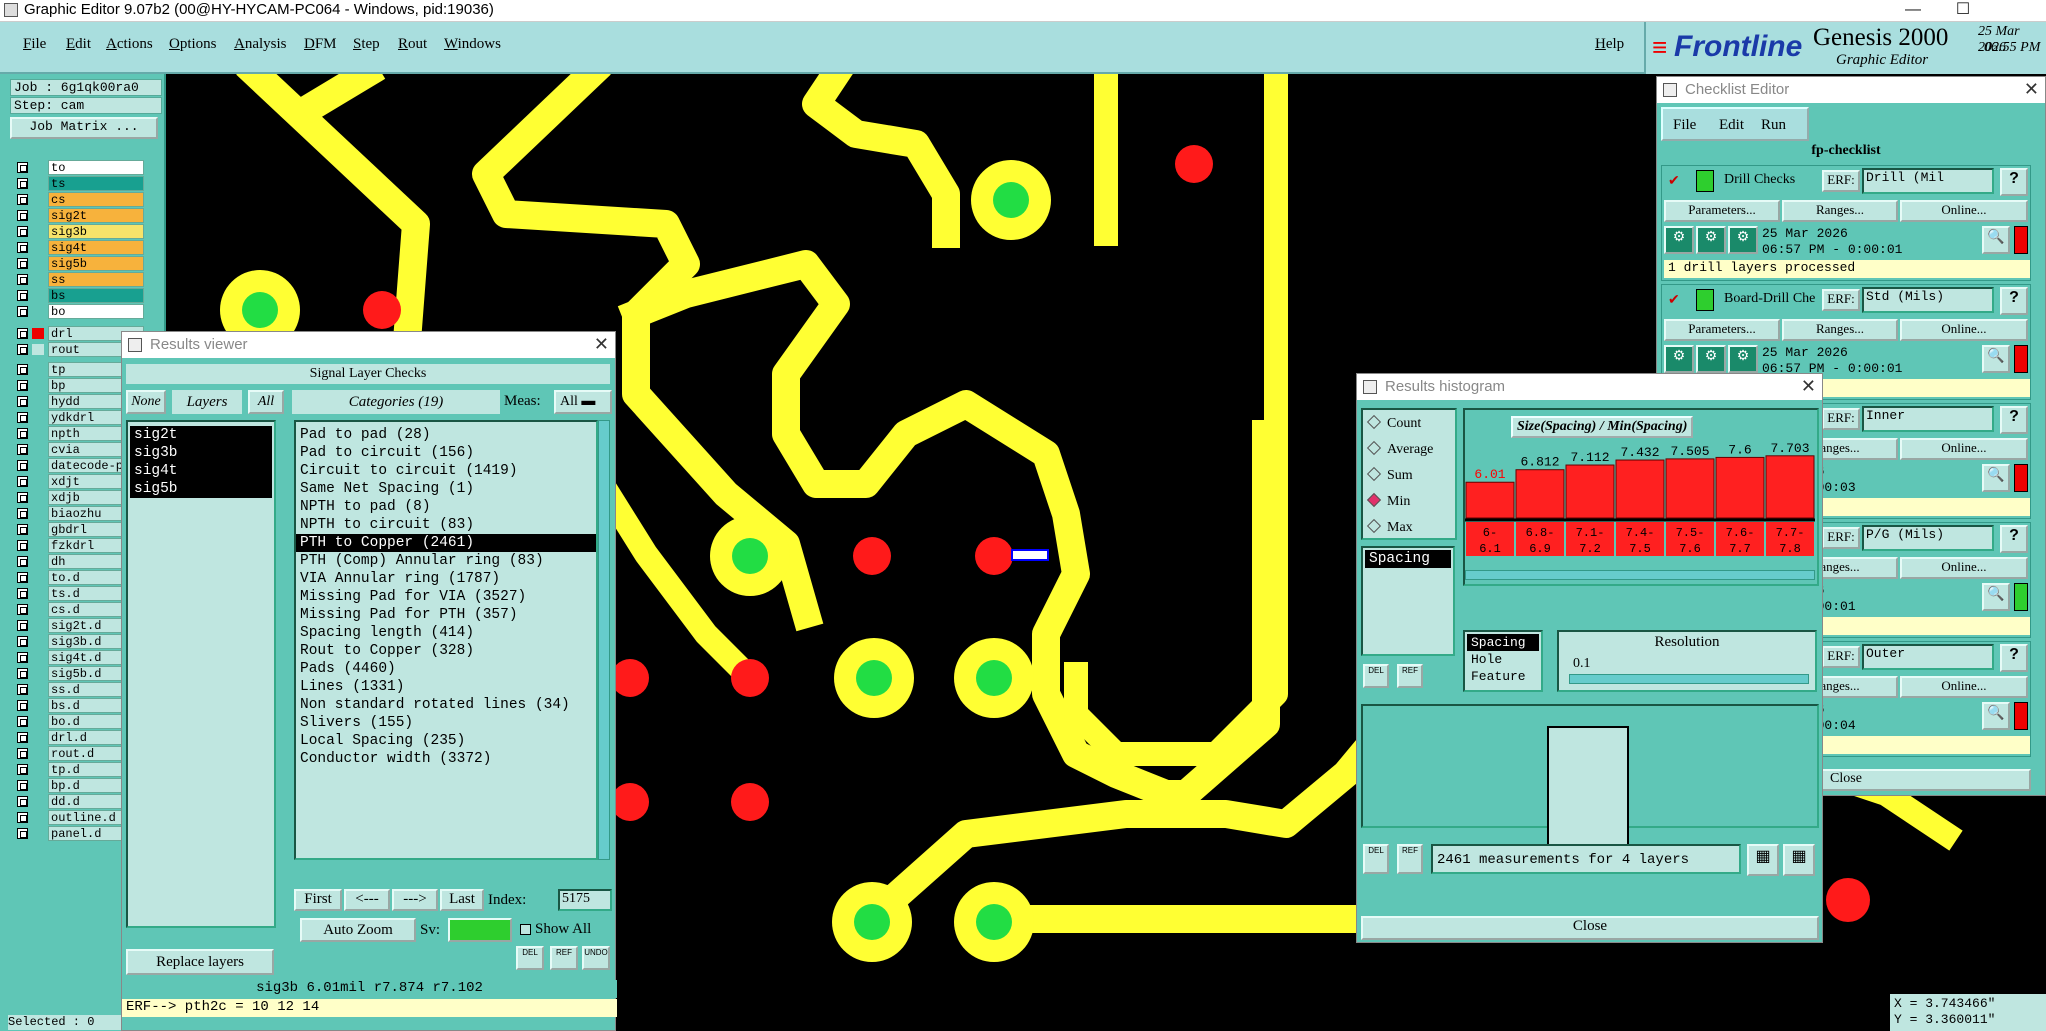 The width and height of the screenshot is (2046, 1031). I want to click on layer-row: gbdrl, so click(79, 529).